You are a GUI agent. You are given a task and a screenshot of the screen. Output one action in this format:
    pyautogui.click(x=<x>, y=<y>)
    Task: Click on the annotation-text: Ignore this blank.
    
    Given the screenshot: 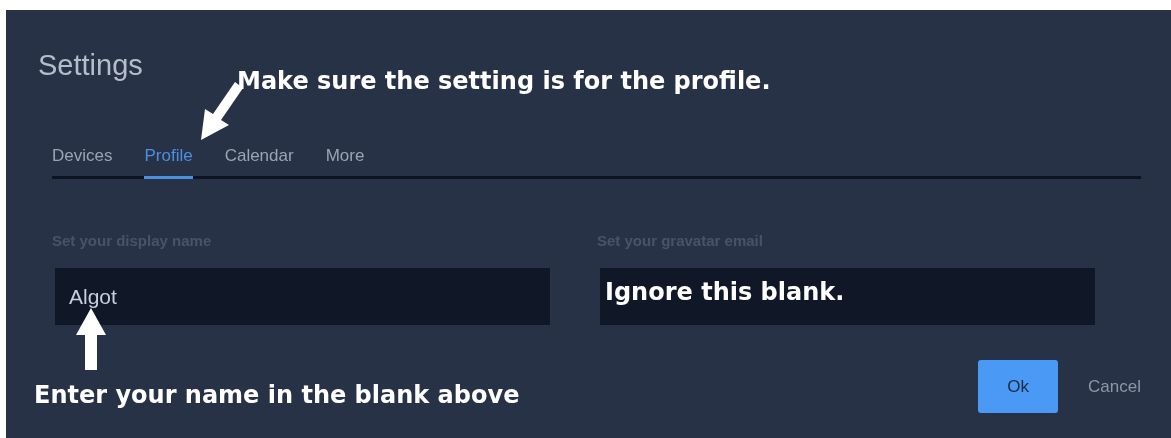 What is the action you would take?
    pyautogui.click(x=725, y=292)
    